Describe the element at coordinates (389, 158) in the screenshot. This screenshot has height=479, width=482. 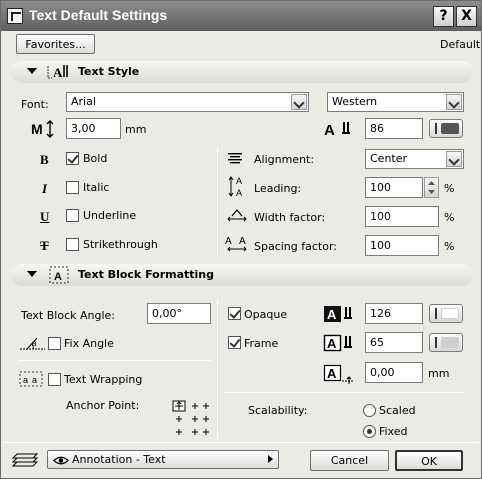
I see `alignment-value: Center` at that location.